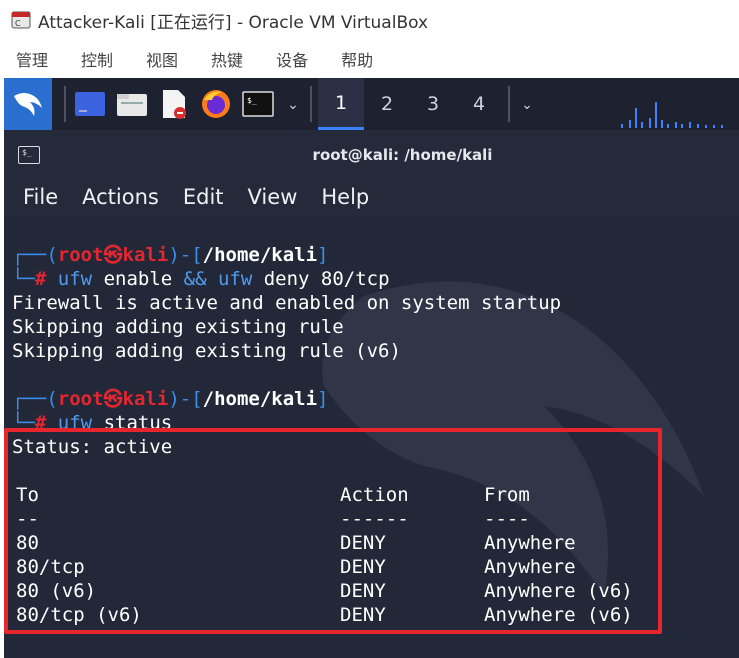 Image resolution: width=739 pixels, height=658 pixels. What do you see at coordinates (345, 197) in the screenshot?
I see `term-menu-help: Help` at bounding box center [345, 197].